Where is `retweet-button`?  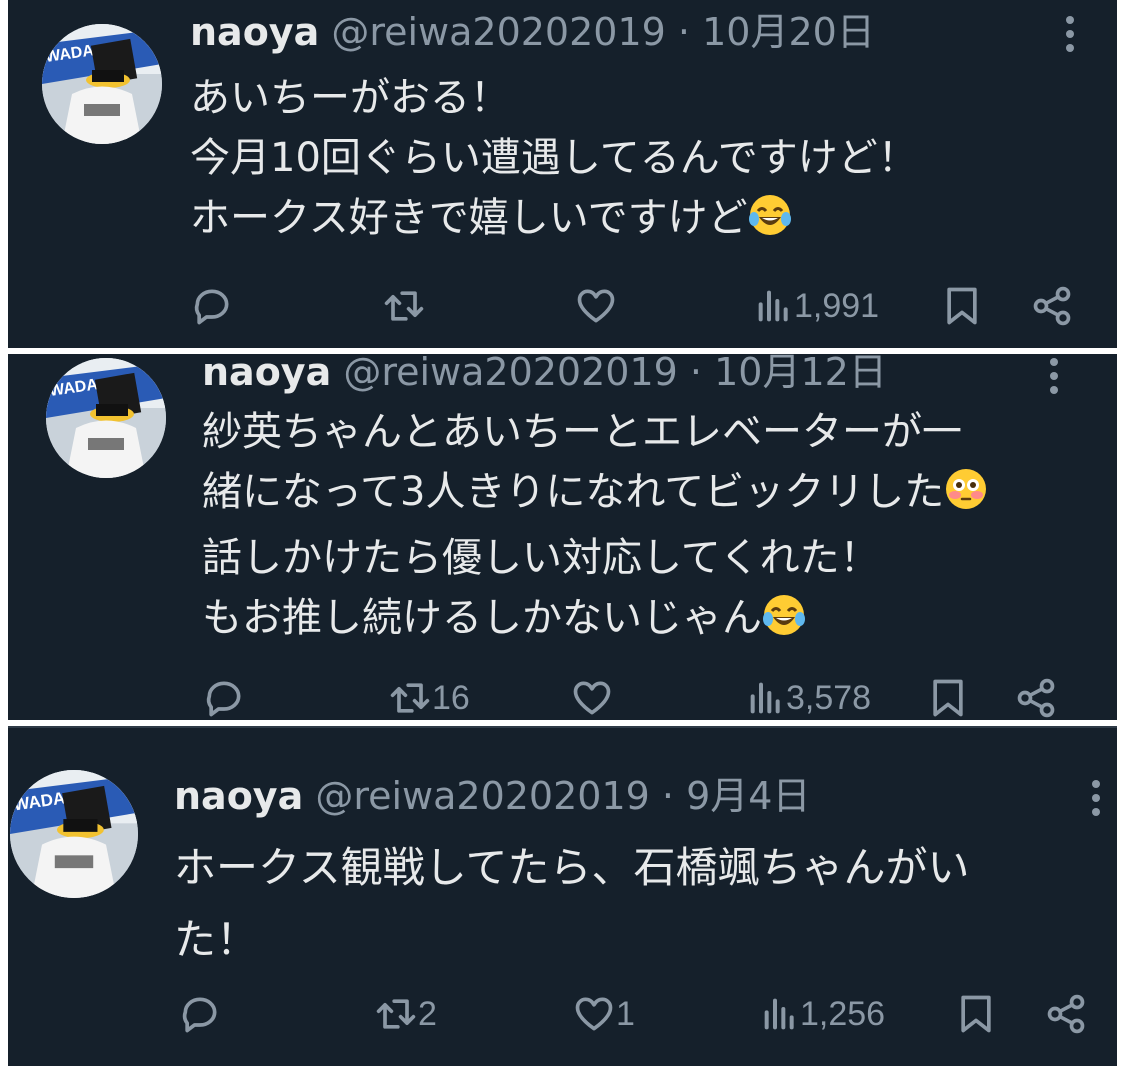
retweet-button is located at coordinates (404, 306).